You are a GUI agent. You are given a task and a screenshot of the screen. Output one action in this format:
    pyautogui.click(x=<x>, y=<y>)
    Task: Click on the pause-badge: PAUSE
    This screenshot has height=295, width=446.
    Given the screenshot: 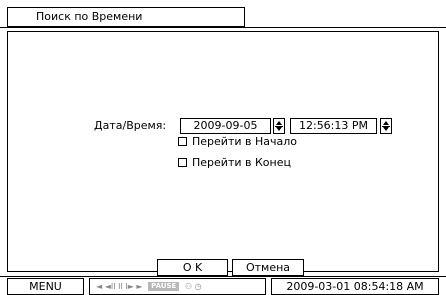 What is the action you would take?
    pyautogui.click(x=164, y=286)
    